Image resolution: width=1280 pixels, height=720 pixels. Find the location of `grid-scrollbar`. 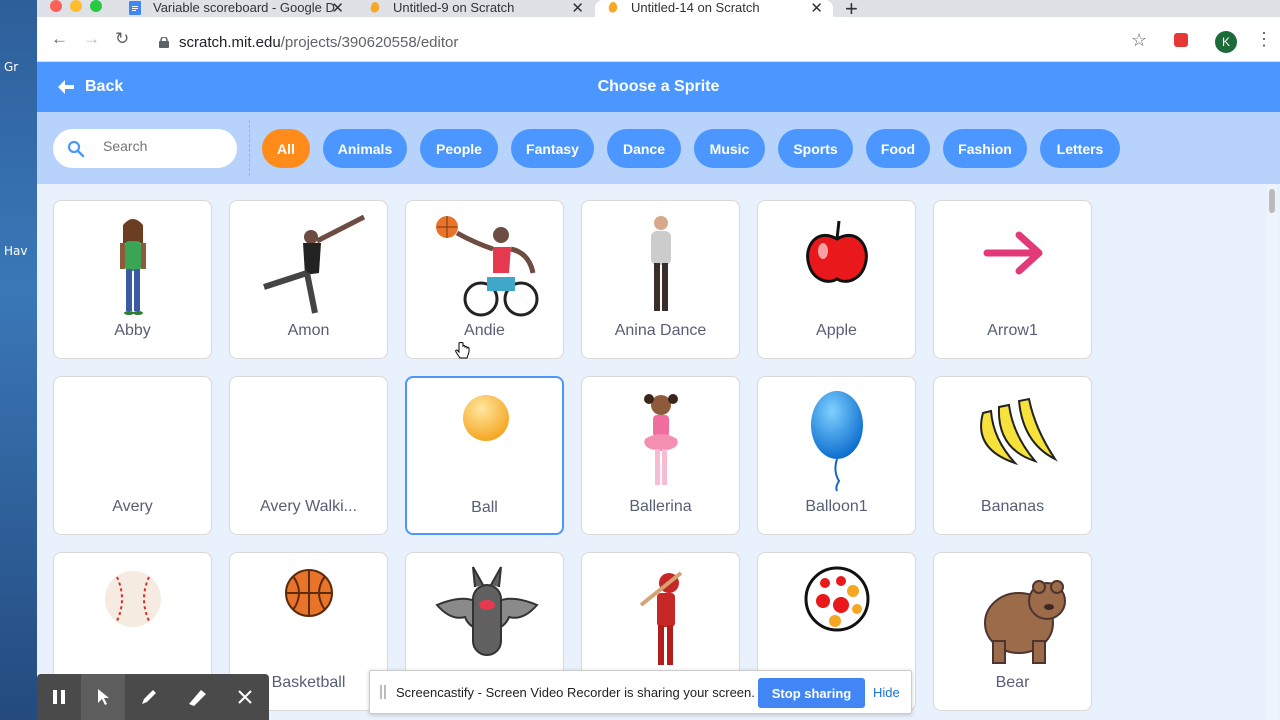

grid-scrollbar is located at coordinates (1272, 452).